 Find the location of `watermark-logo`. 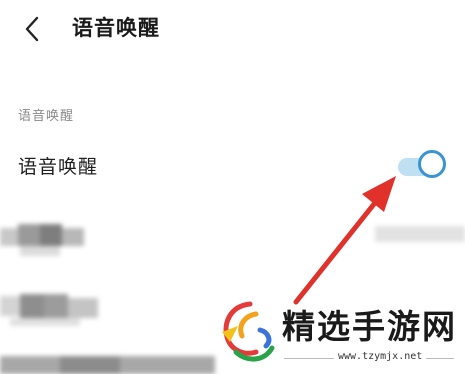

watermark-logo is located at coordinates (248, 331).